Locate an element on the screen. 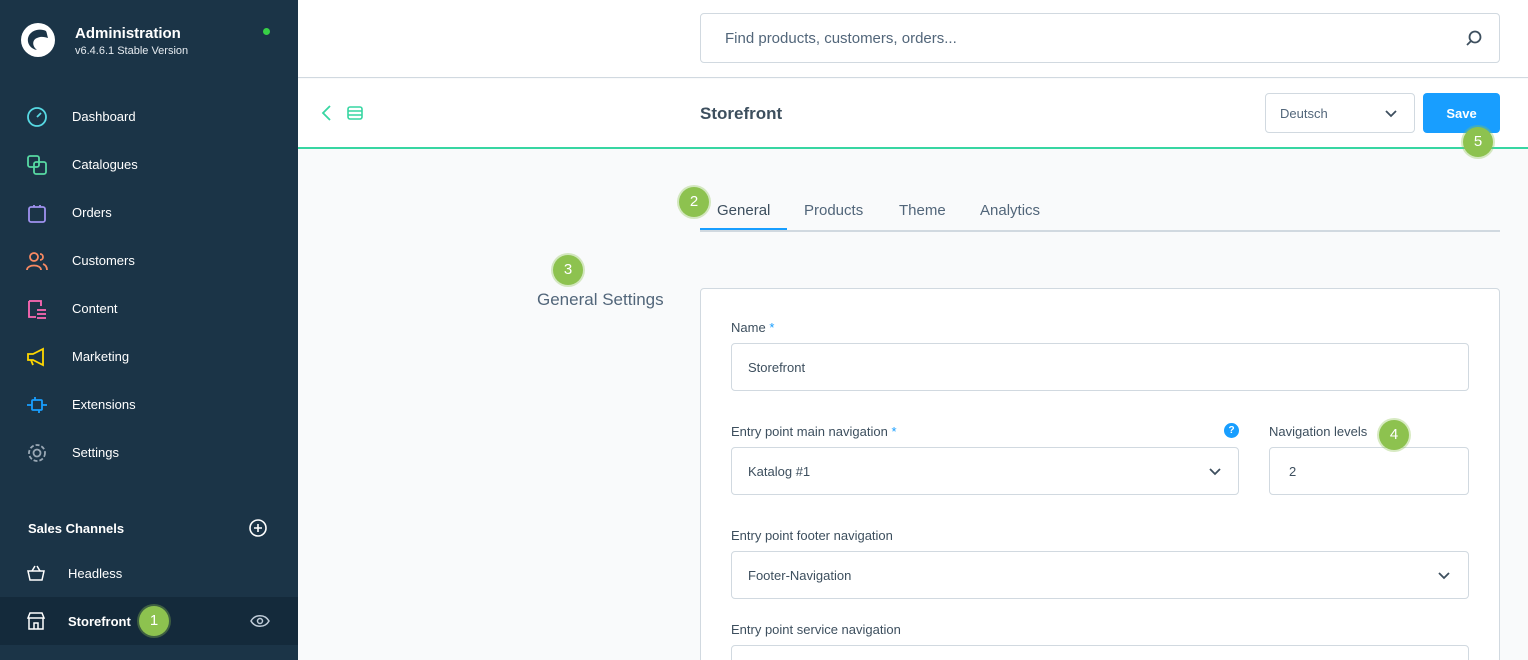 This screenshot has width=1528, height=660. sidebar-item-extensions: Extensions is located at coordinates (149, 405).